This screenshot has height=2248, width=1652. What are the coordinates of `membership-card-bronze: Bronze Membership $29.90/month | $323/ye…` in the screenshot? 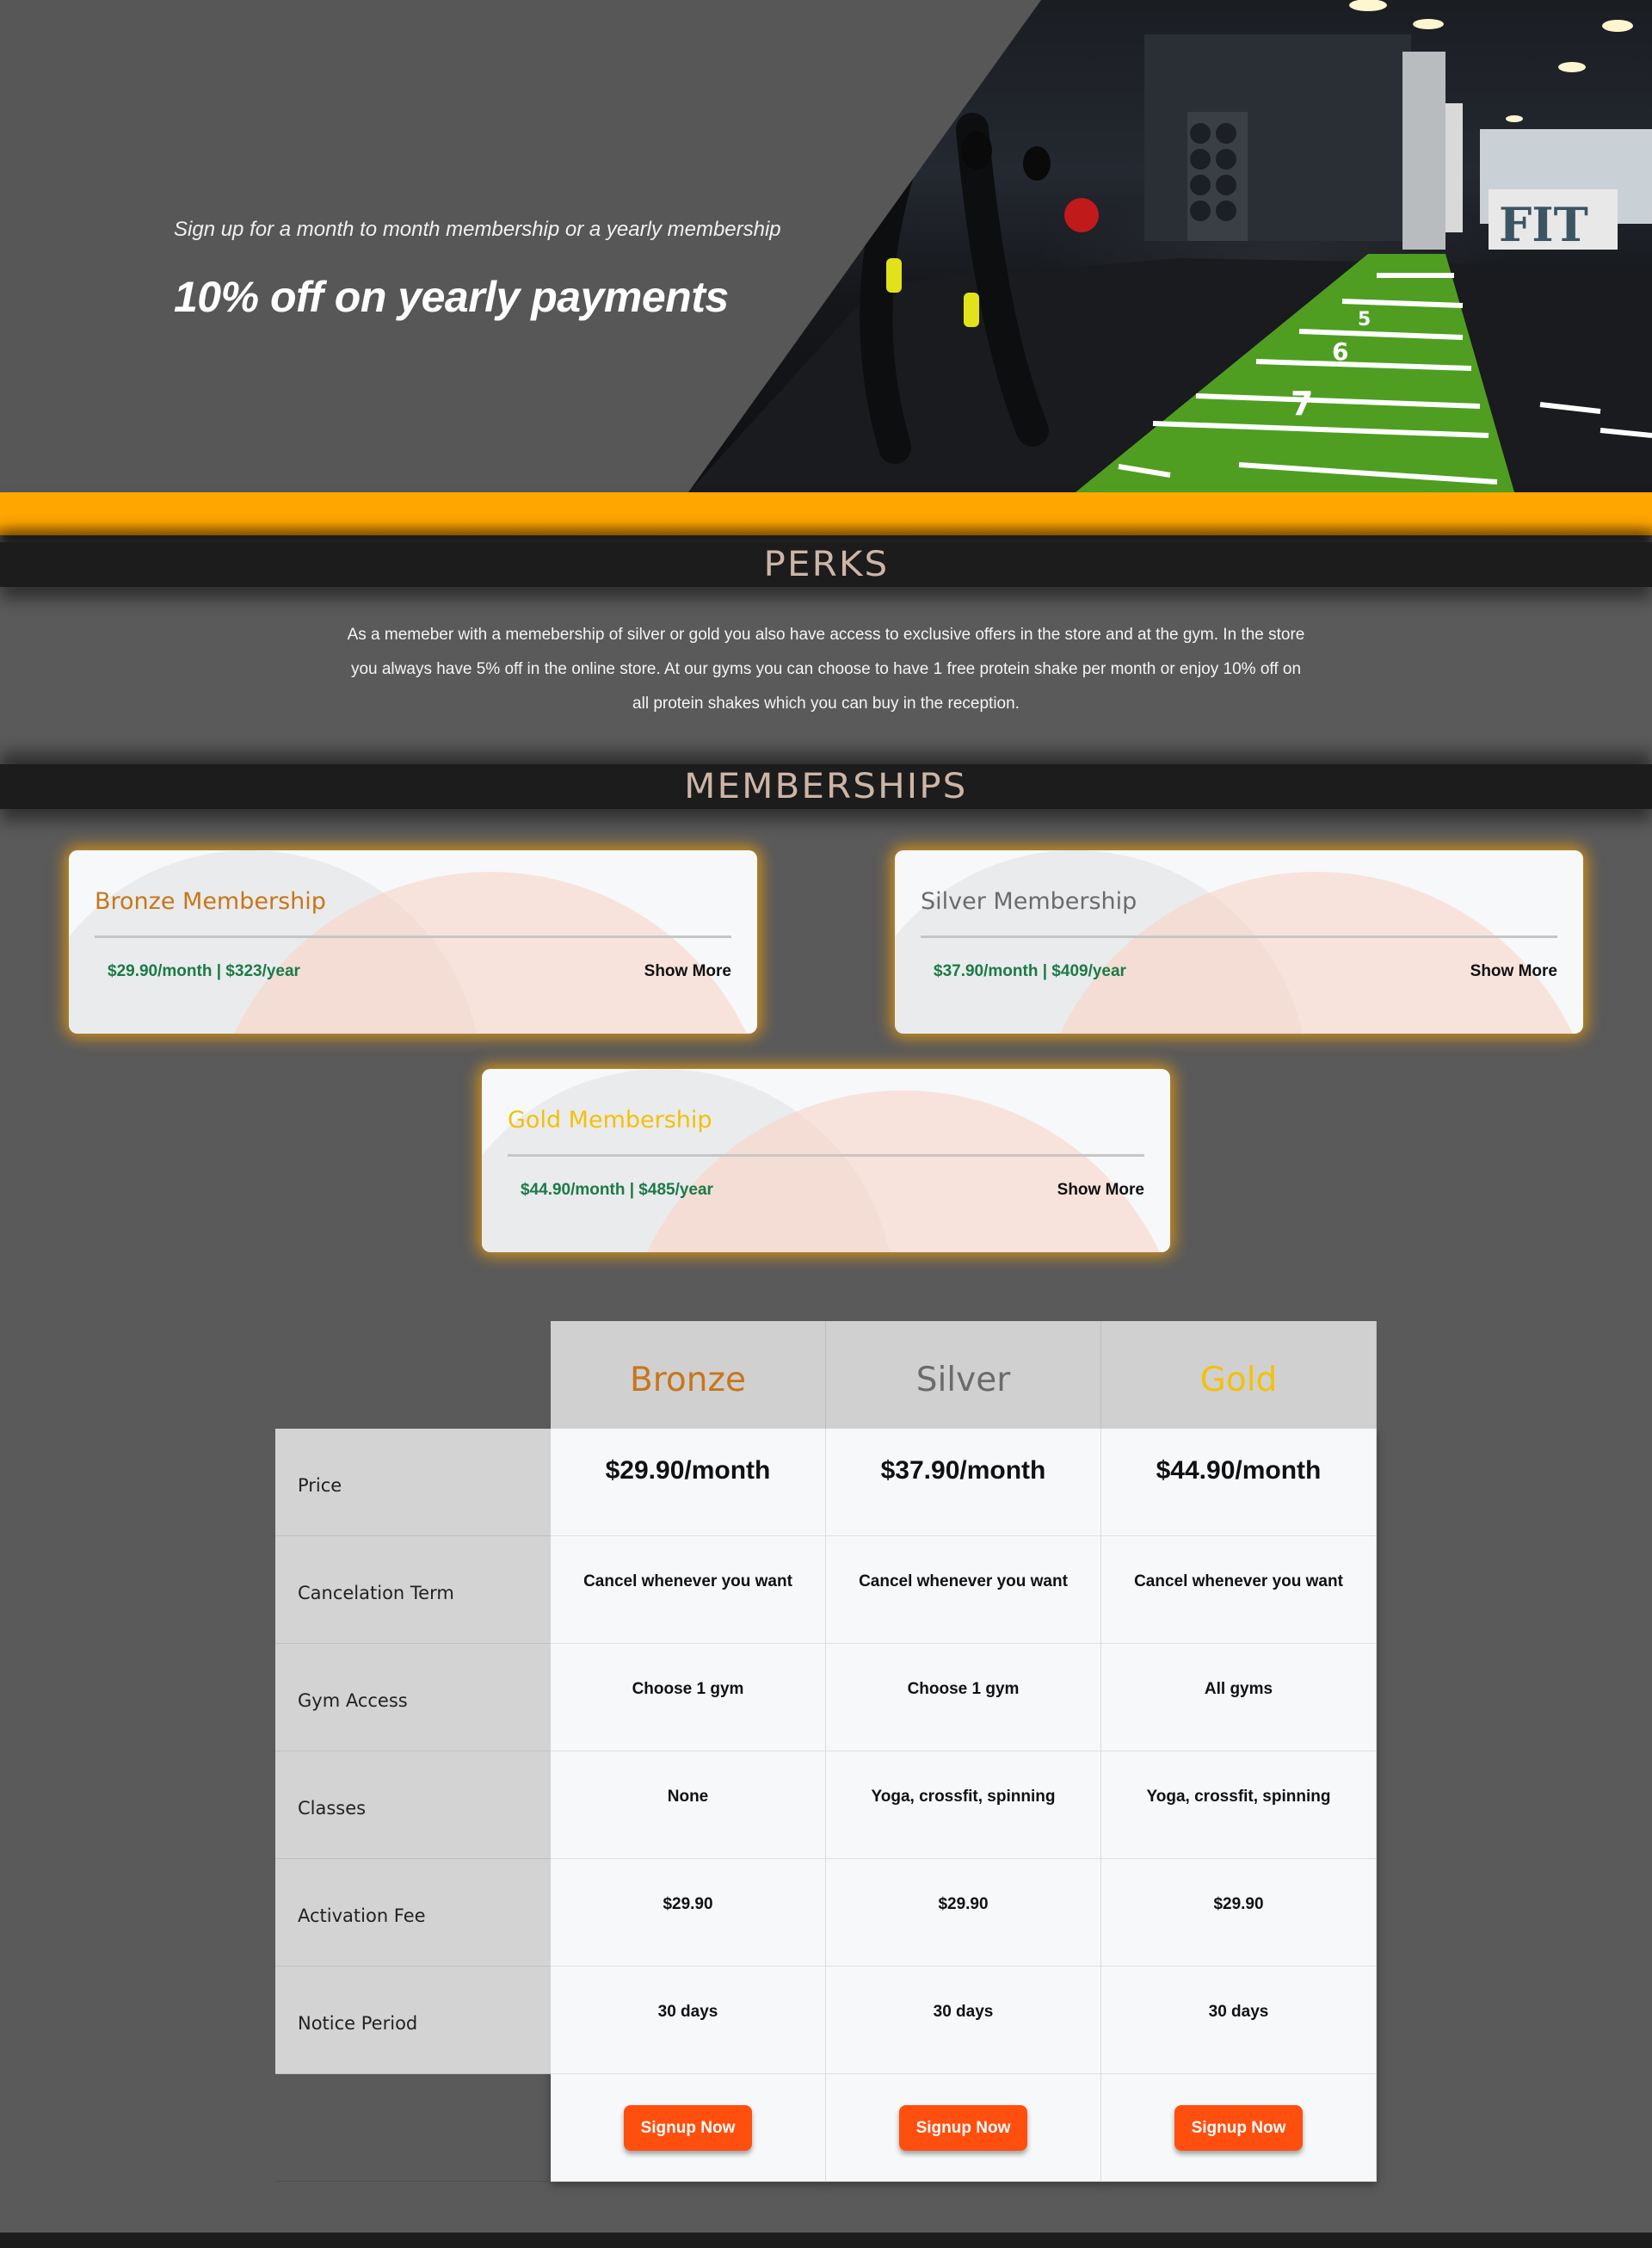 It's located at (413, 942).